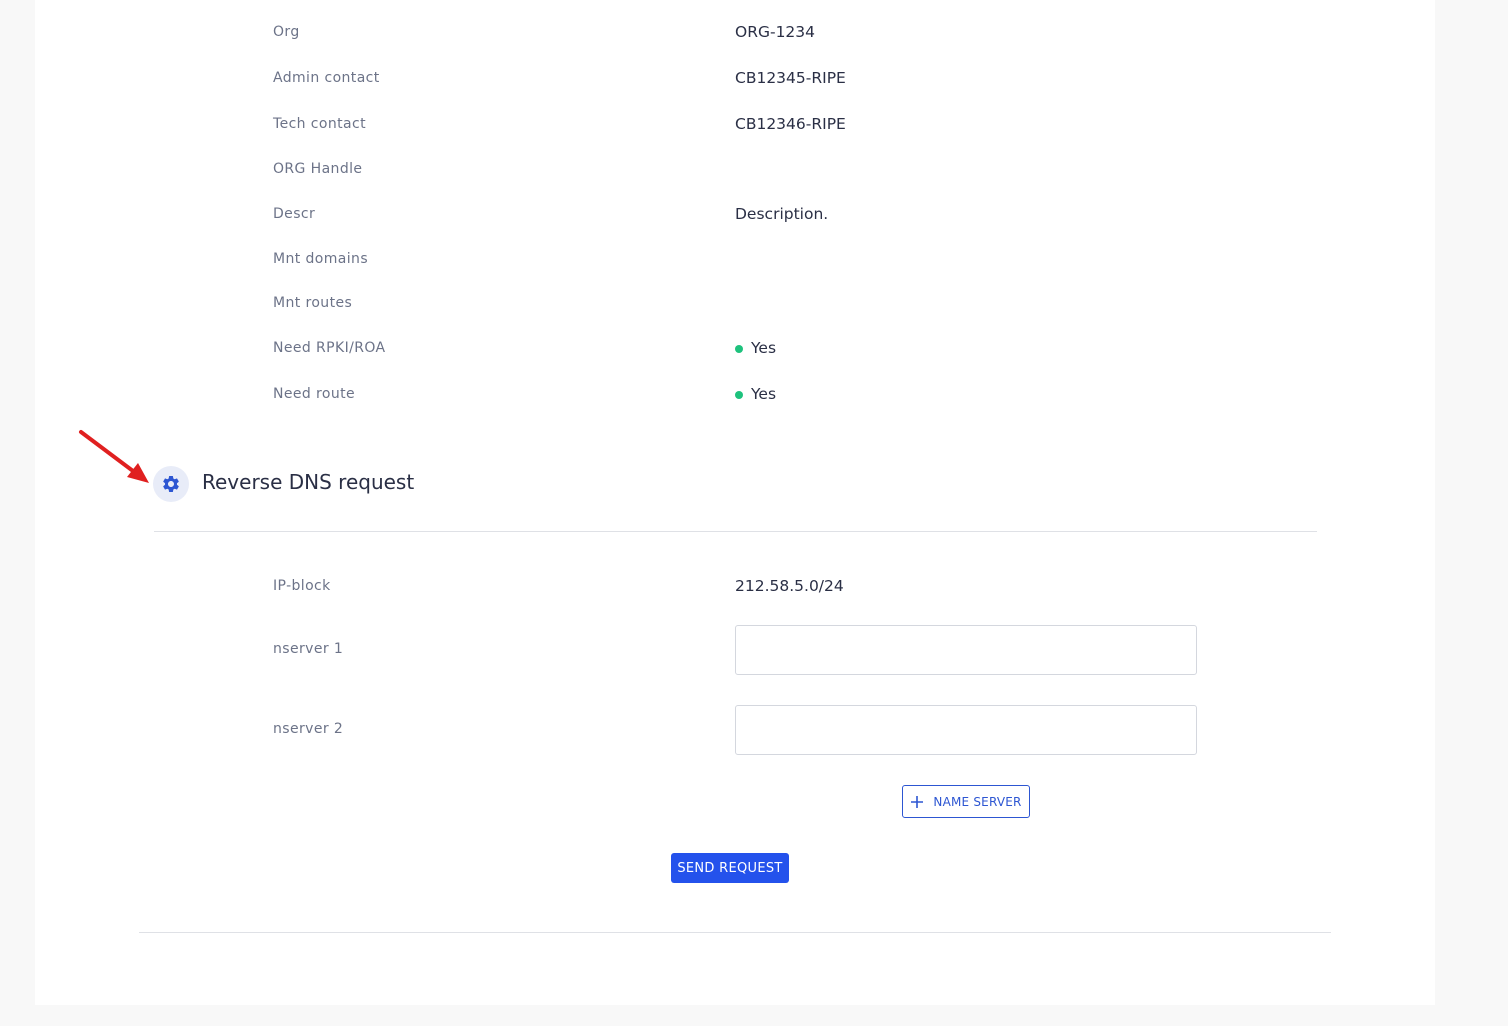 Image resolution: width=1508 pixels, height=1026 pixels. What do you see at coordinates (730, 868) in the screenshot?
I see `send-request-button: SEND REQUEST` at bounding box center [730, 868].